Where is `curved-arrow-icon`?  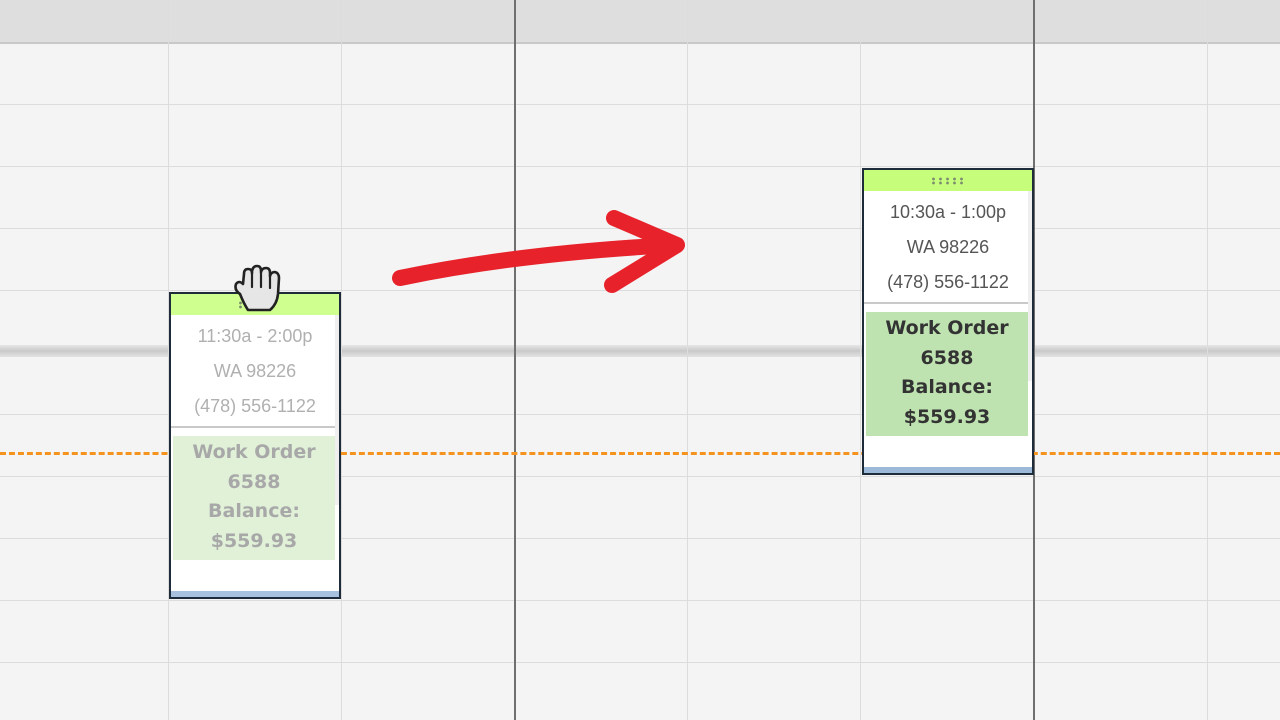
curved-arrow-icon is located at coordinates (538, 251).